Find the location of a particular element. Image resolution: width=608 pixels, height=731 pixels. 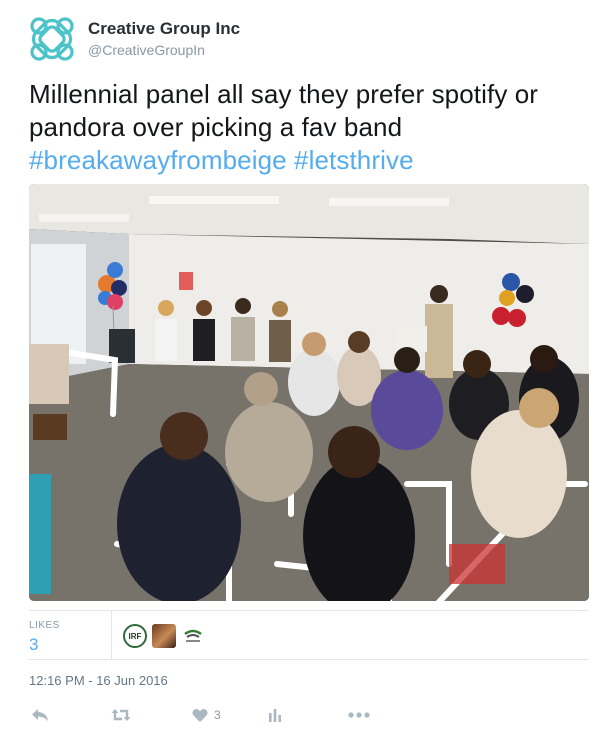

liker-avatar-logo is located at coordinates (193, 636).